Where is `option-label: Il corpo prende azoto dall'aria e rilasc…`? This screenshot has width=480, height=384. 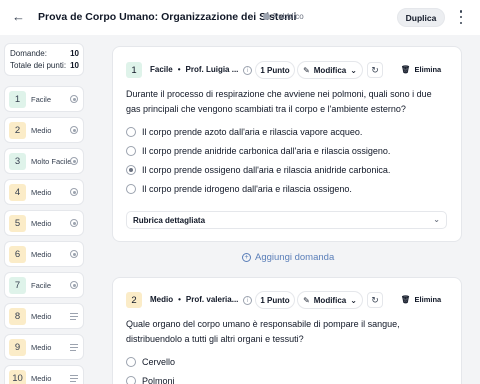 option-label: Il corpo prende azoto dall'aria e rilasc… is located at coordinates (252, 132).